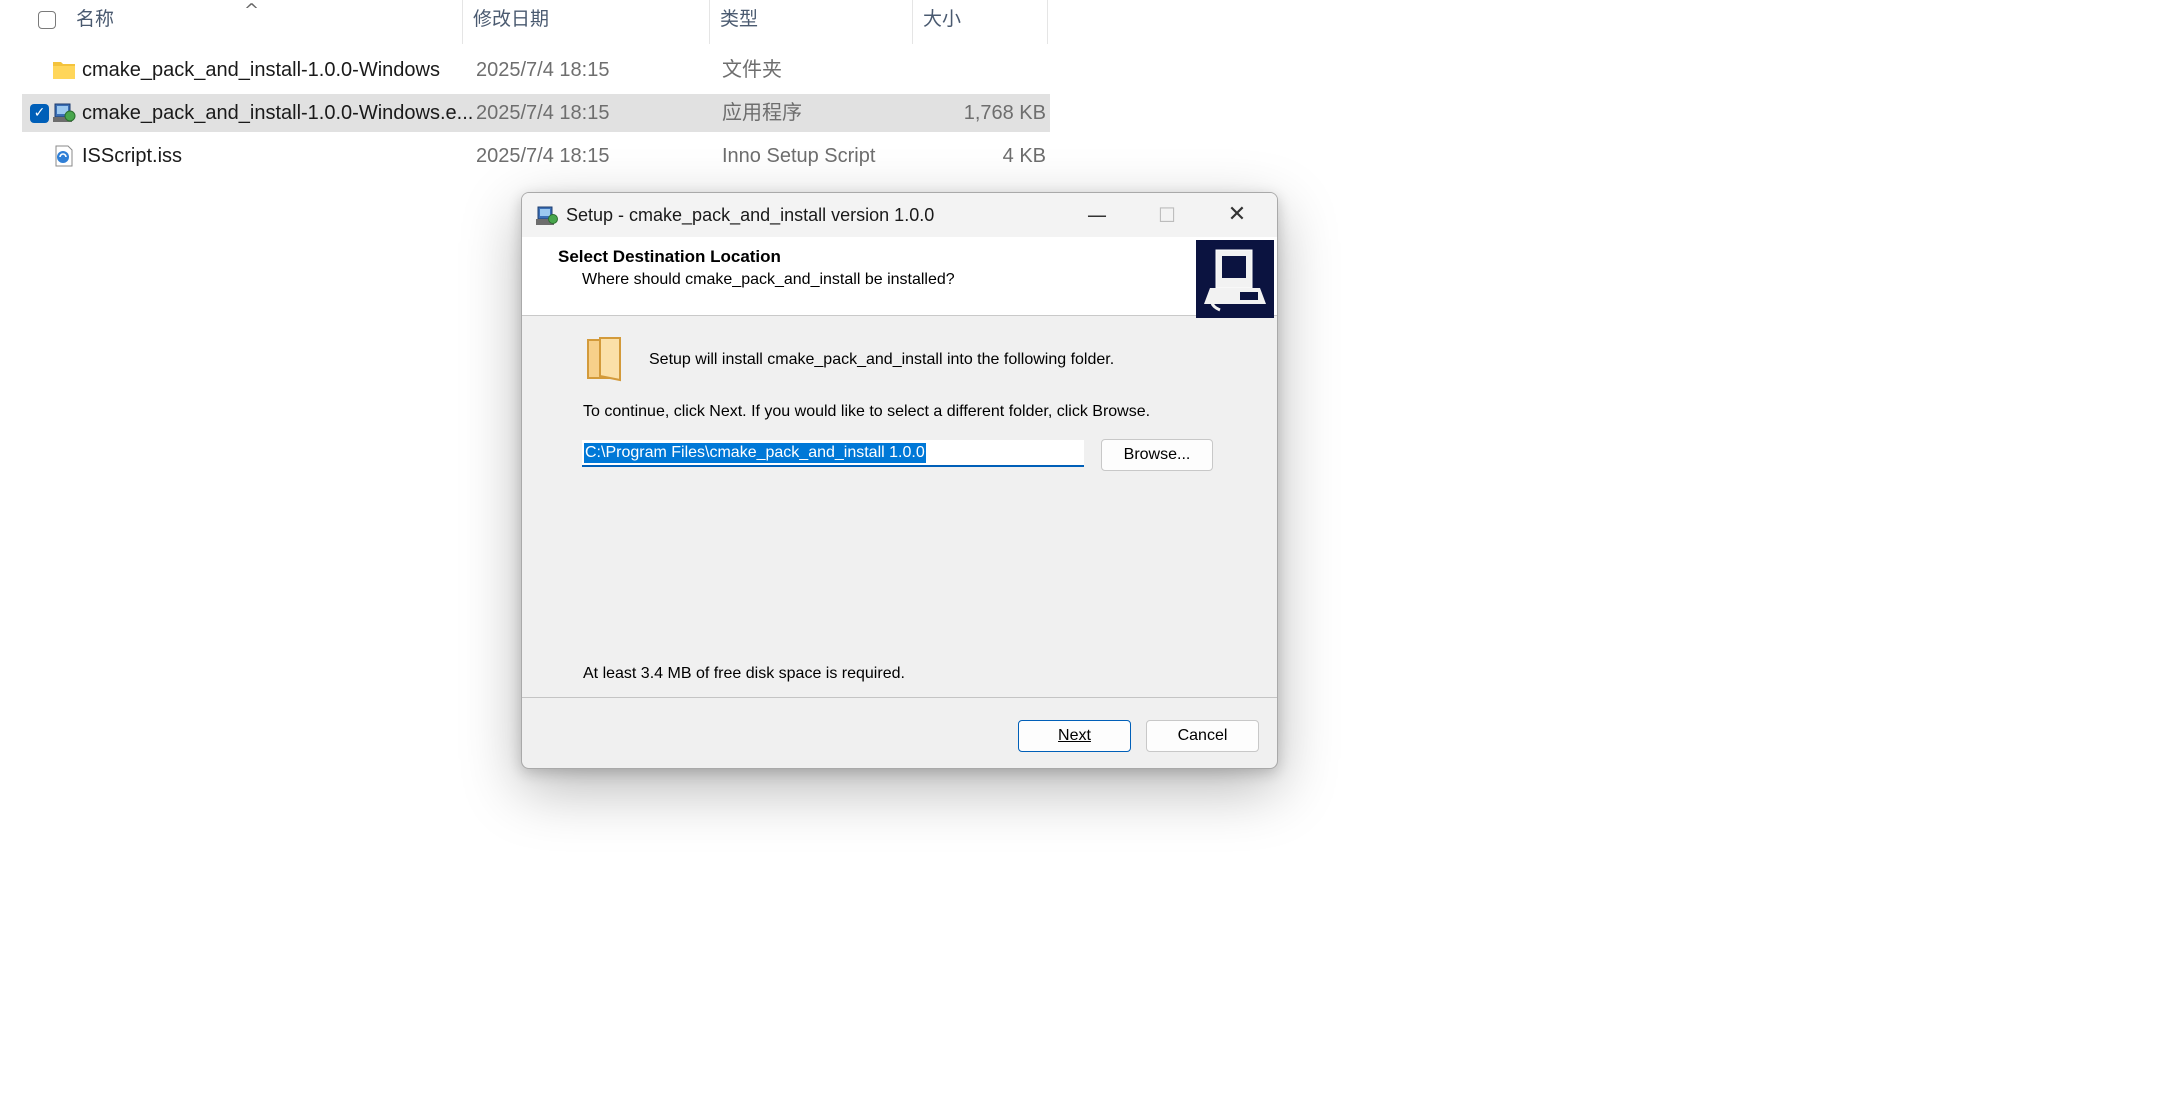 The image size is (2158, 1117). I want to click on column-header-name: 名称, so click(264, 20).